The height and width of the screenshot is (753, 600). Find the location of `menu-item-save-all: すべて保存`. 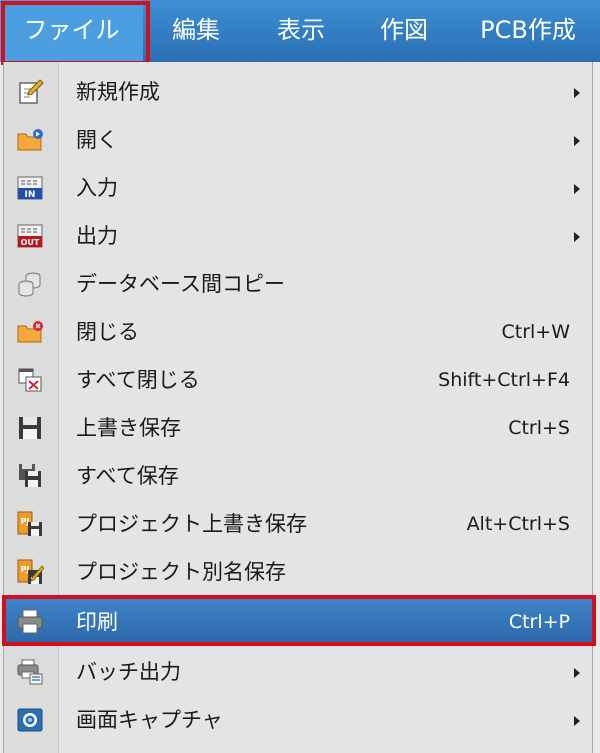

menu-item-save-all: すべて保存 is located at coordinates (298, 476).